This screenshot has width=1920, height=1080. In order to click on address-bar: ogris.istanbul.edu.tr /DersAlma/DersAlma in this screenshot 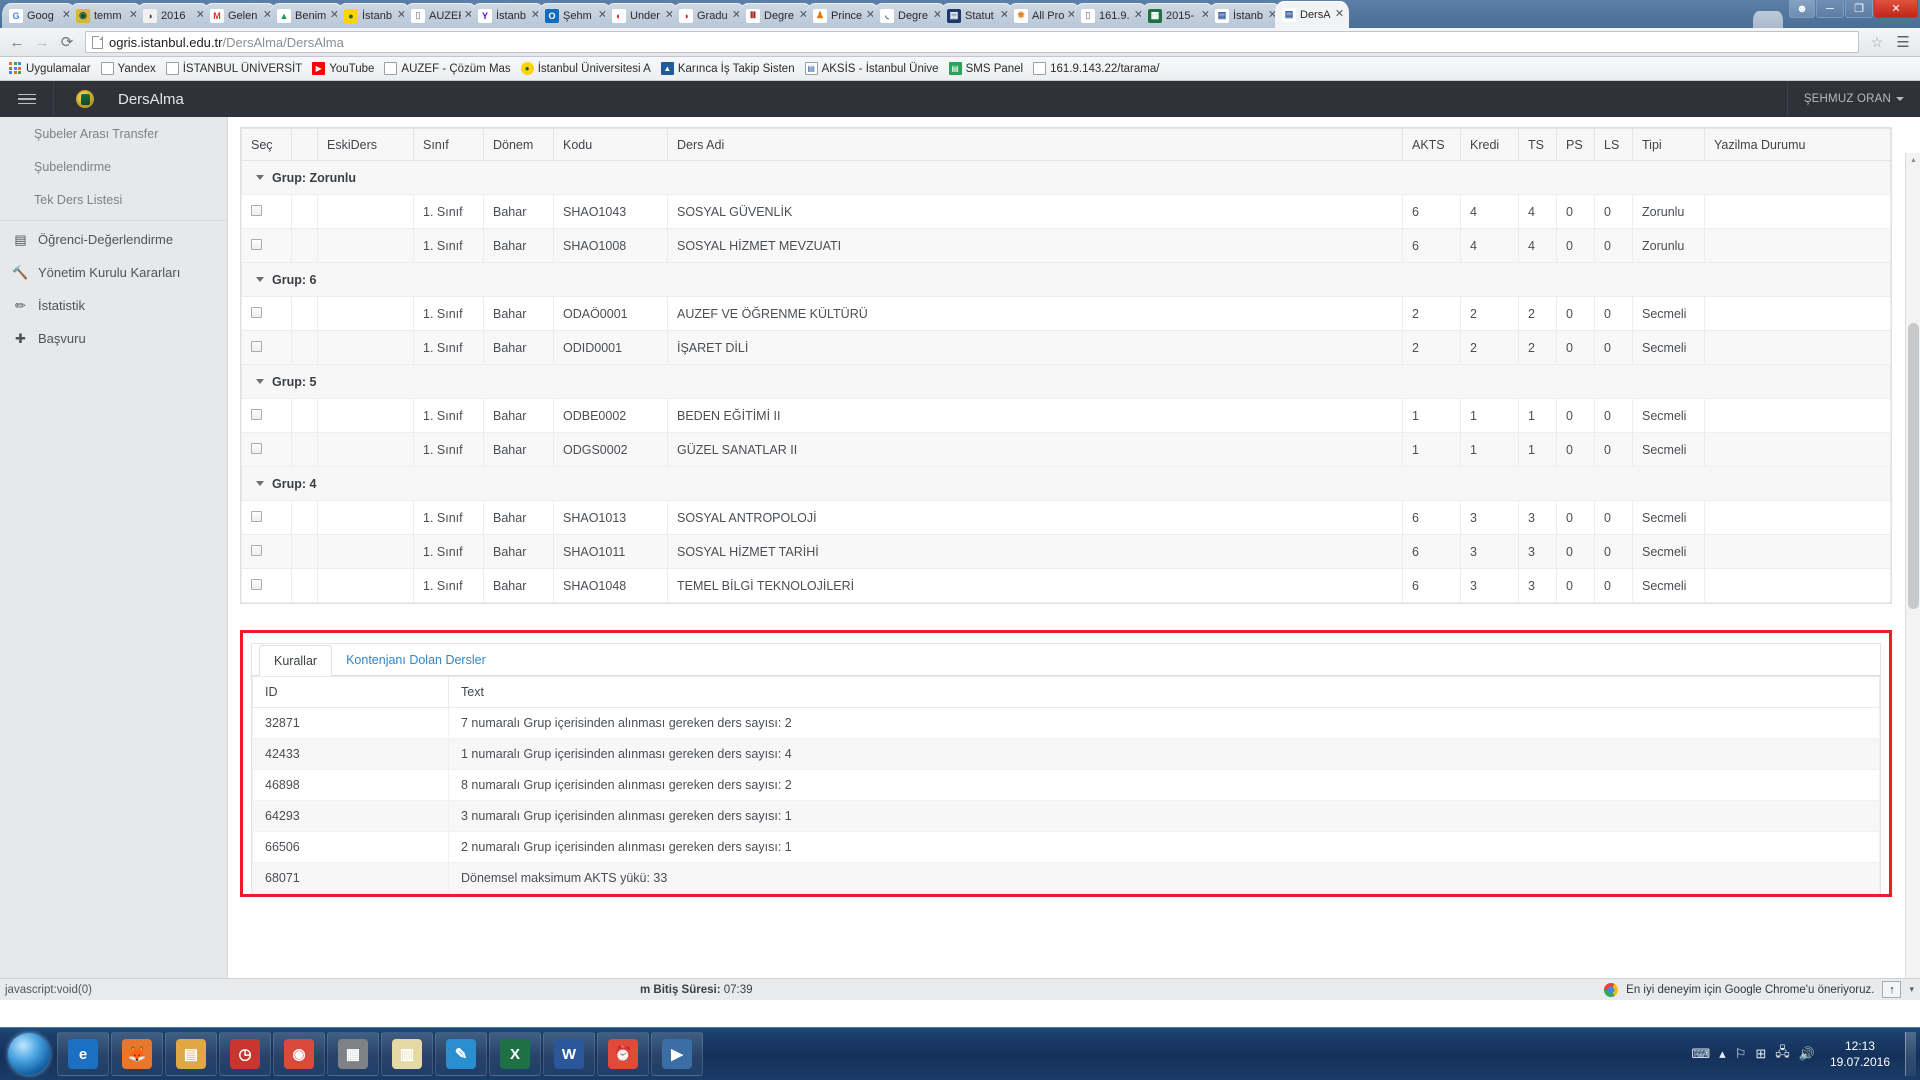, I will do `click(972, 42)`.